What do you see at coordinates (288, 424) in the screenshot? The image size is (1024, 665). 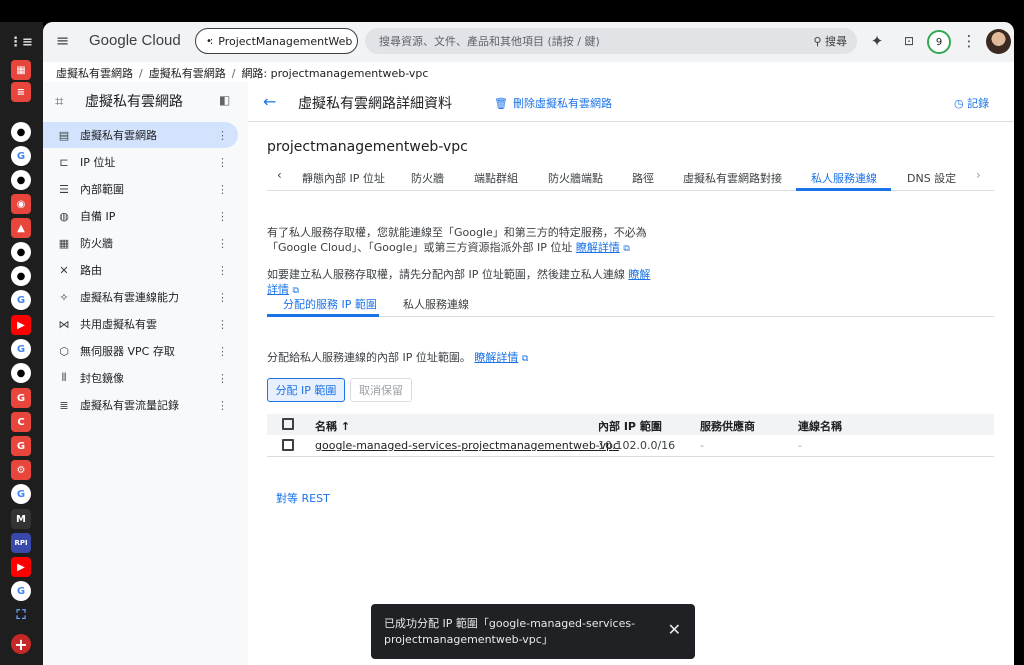 I see `select-all-checkbox` at bounding box center [288, 424].